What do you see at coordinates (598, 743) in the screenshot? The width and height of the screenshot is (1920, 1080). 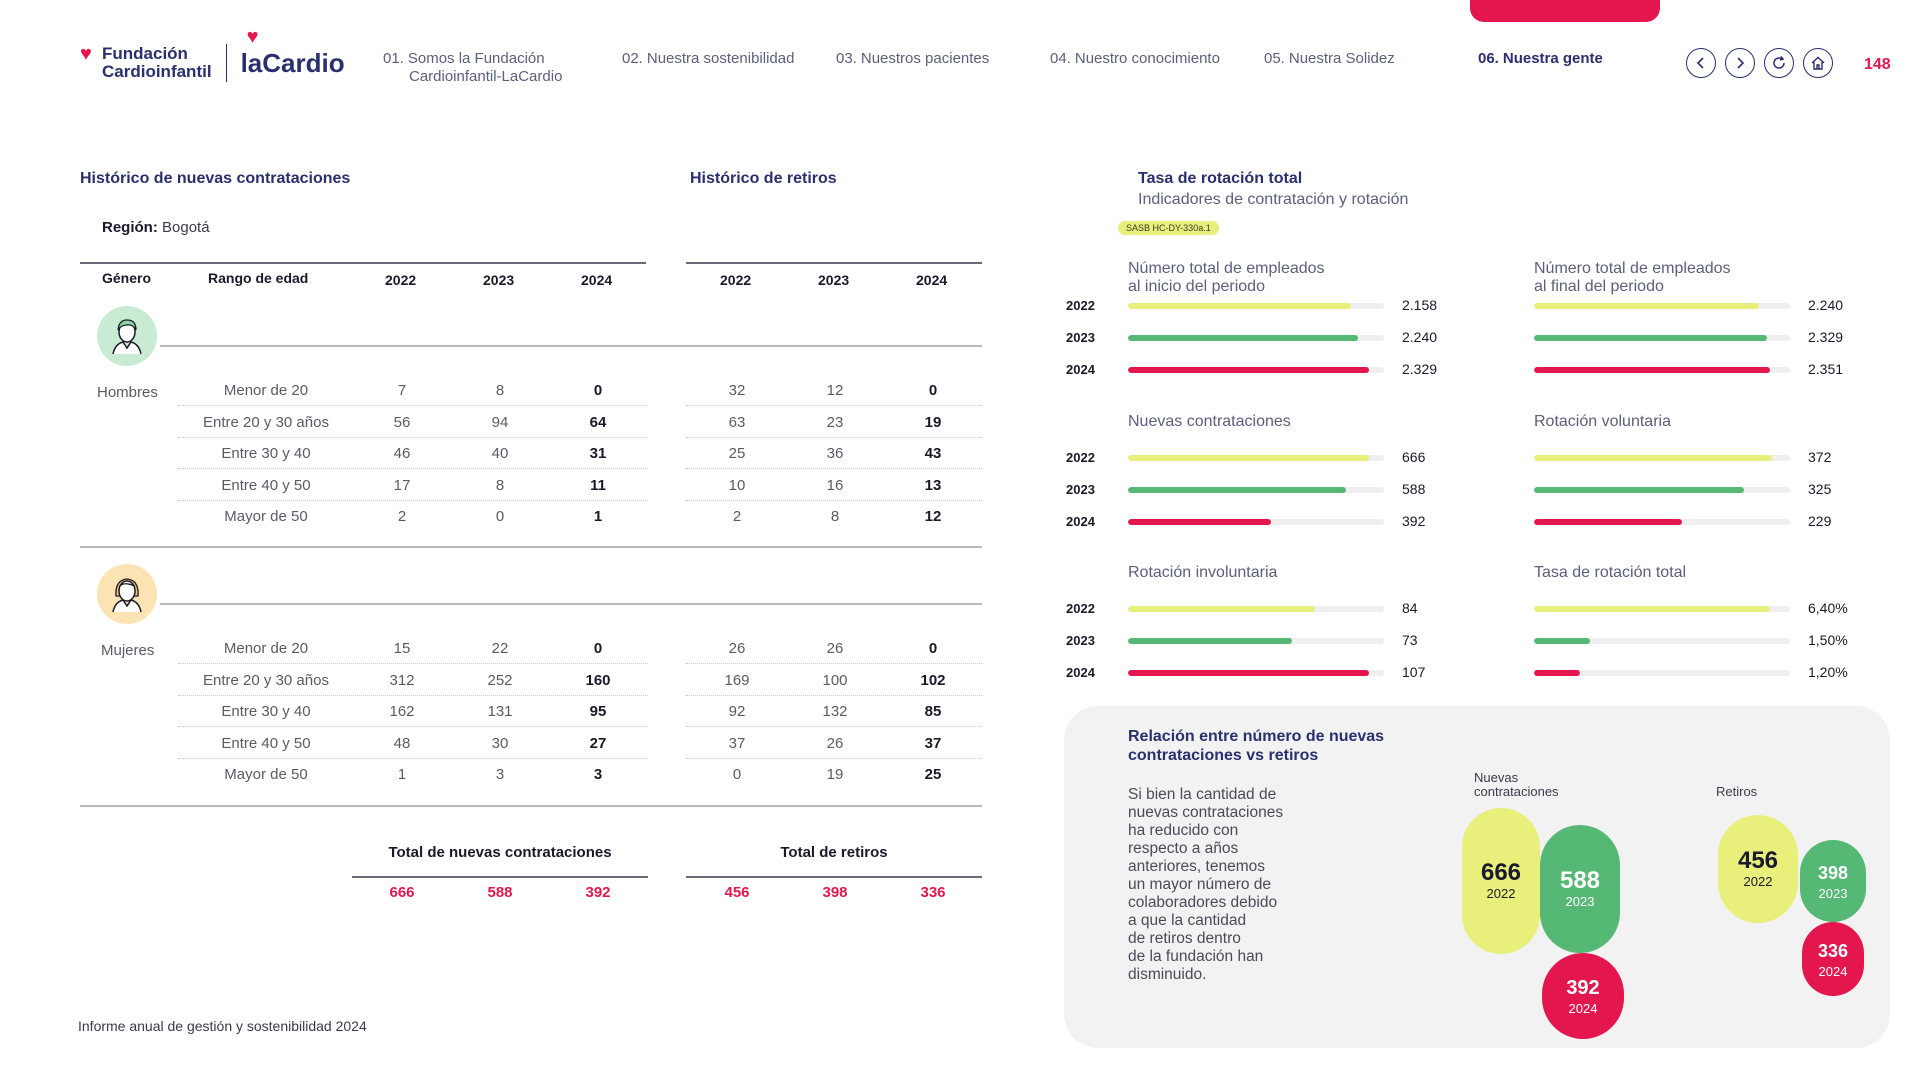 I see `women-hires-cell: 27` at bounding box center [598, 743].